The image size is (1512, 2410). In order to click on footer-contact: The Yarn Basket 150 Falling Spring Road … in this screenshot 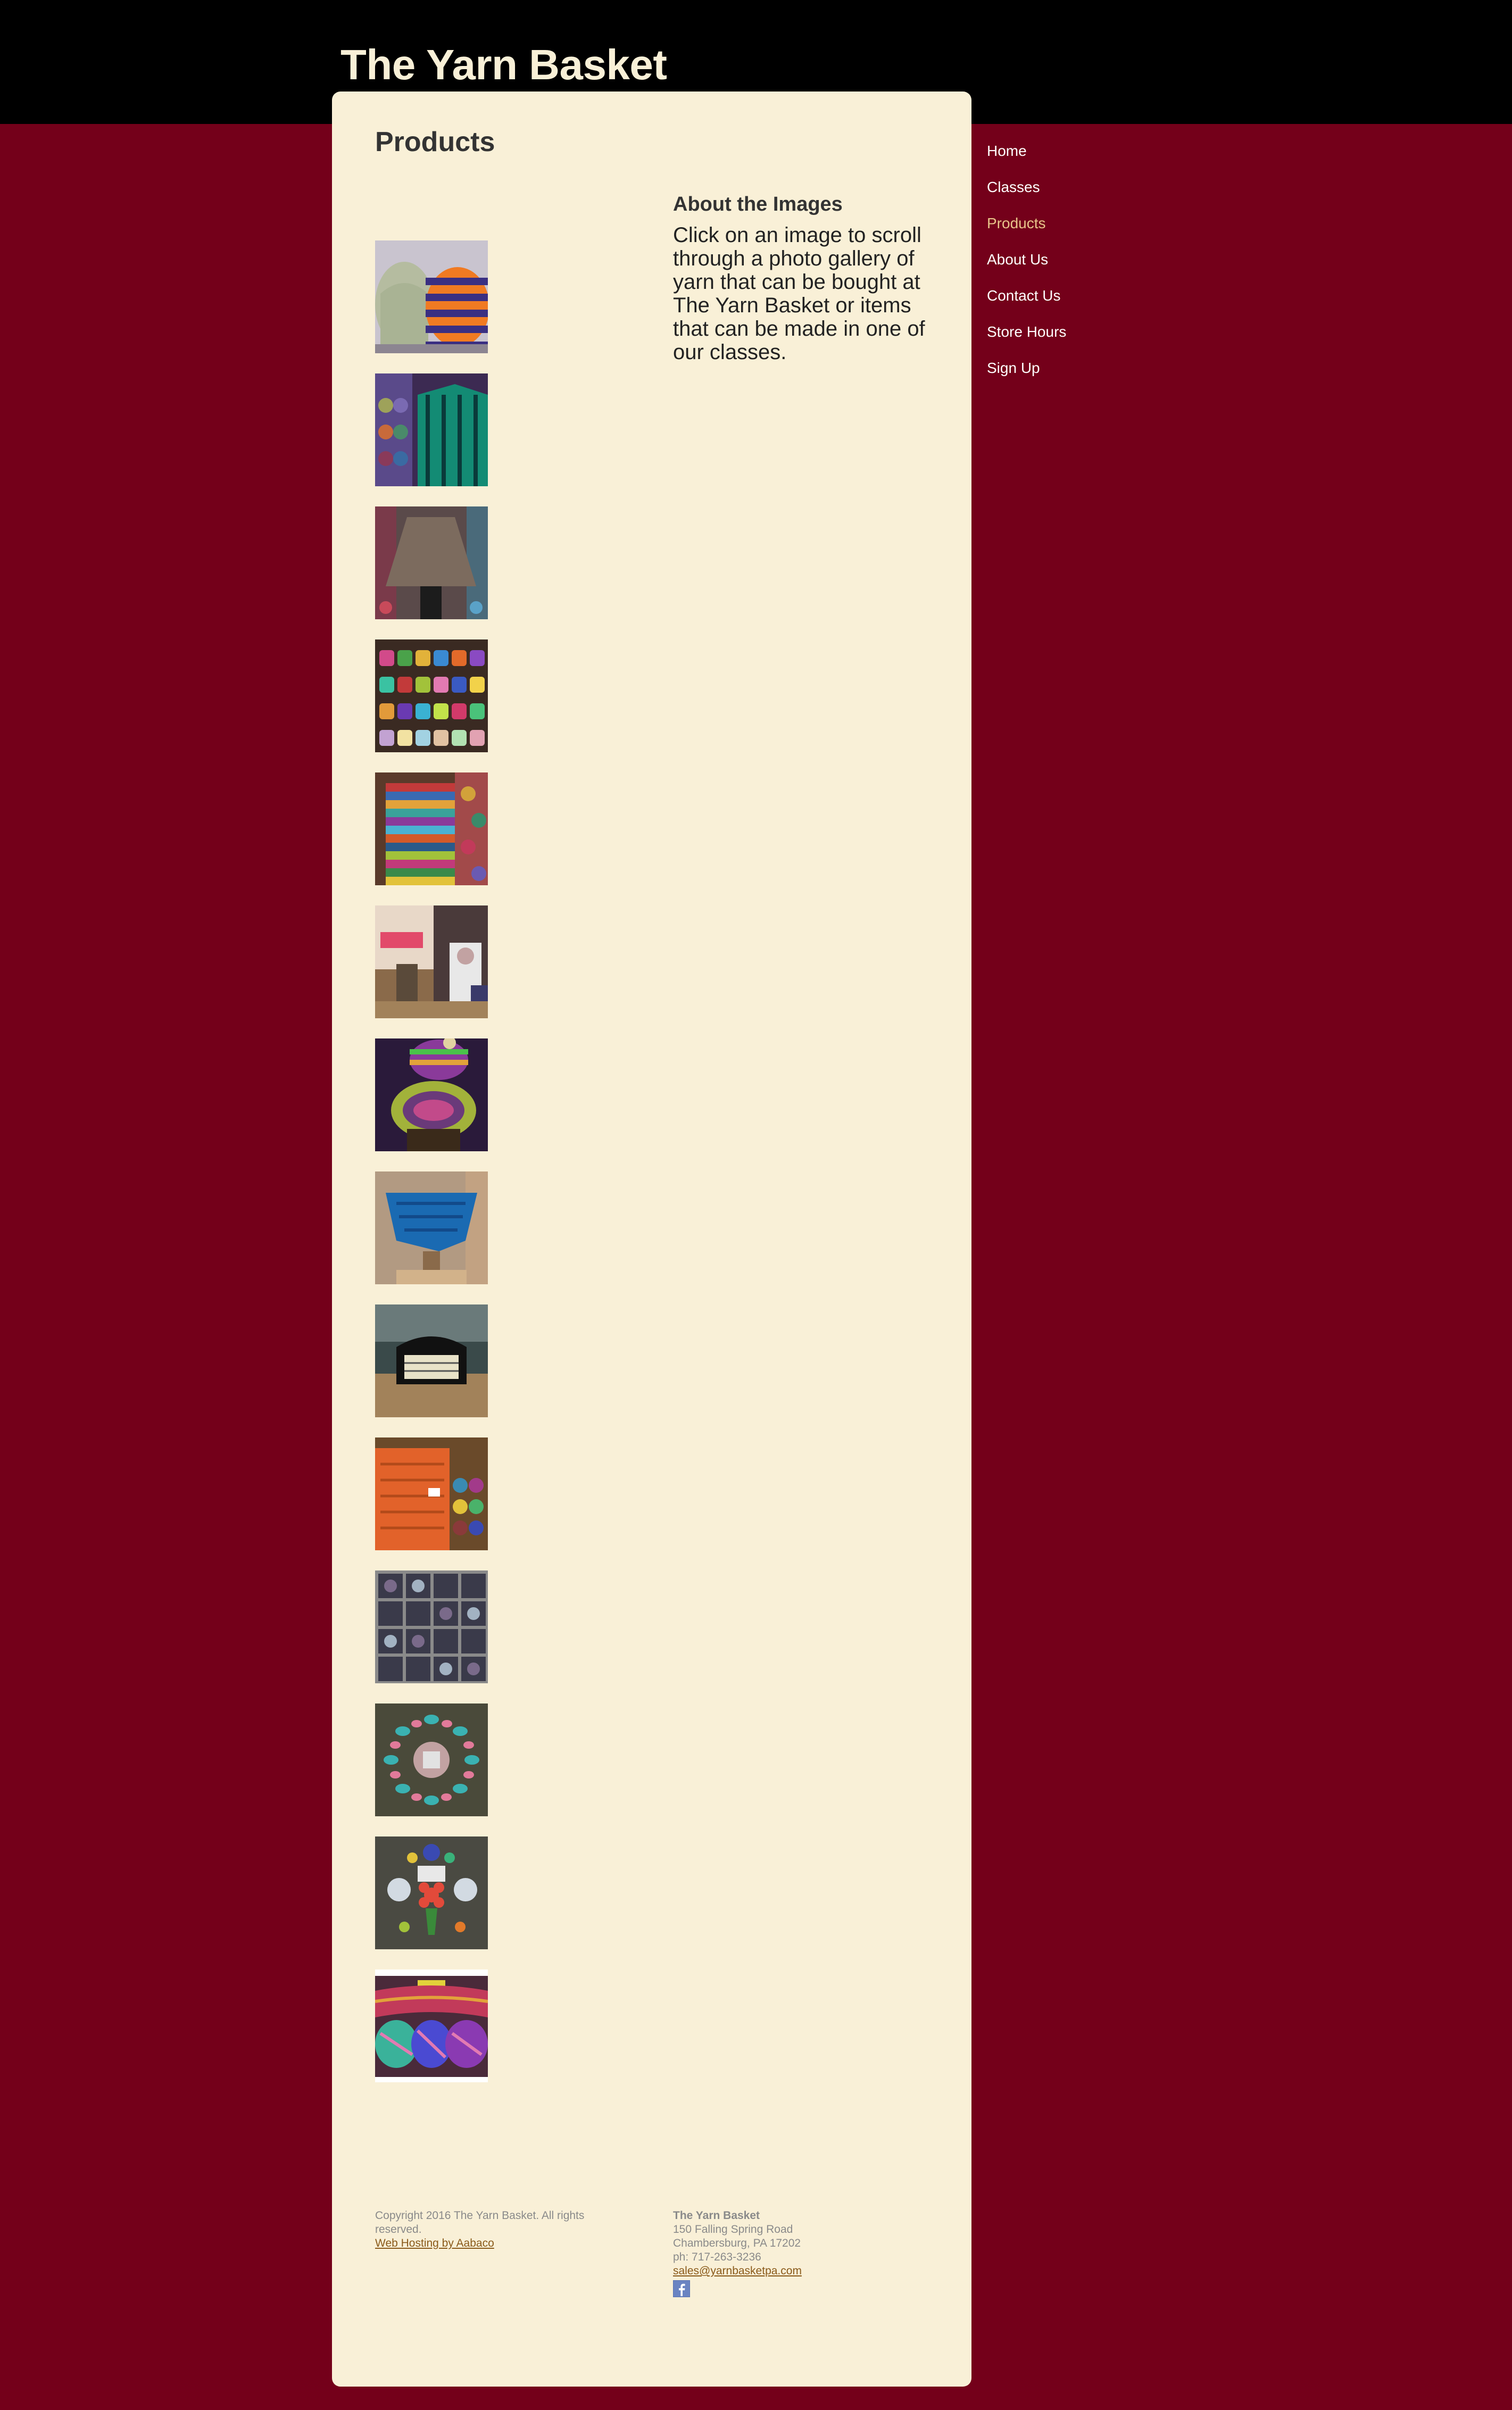, I will do `click(800, 2255)`.